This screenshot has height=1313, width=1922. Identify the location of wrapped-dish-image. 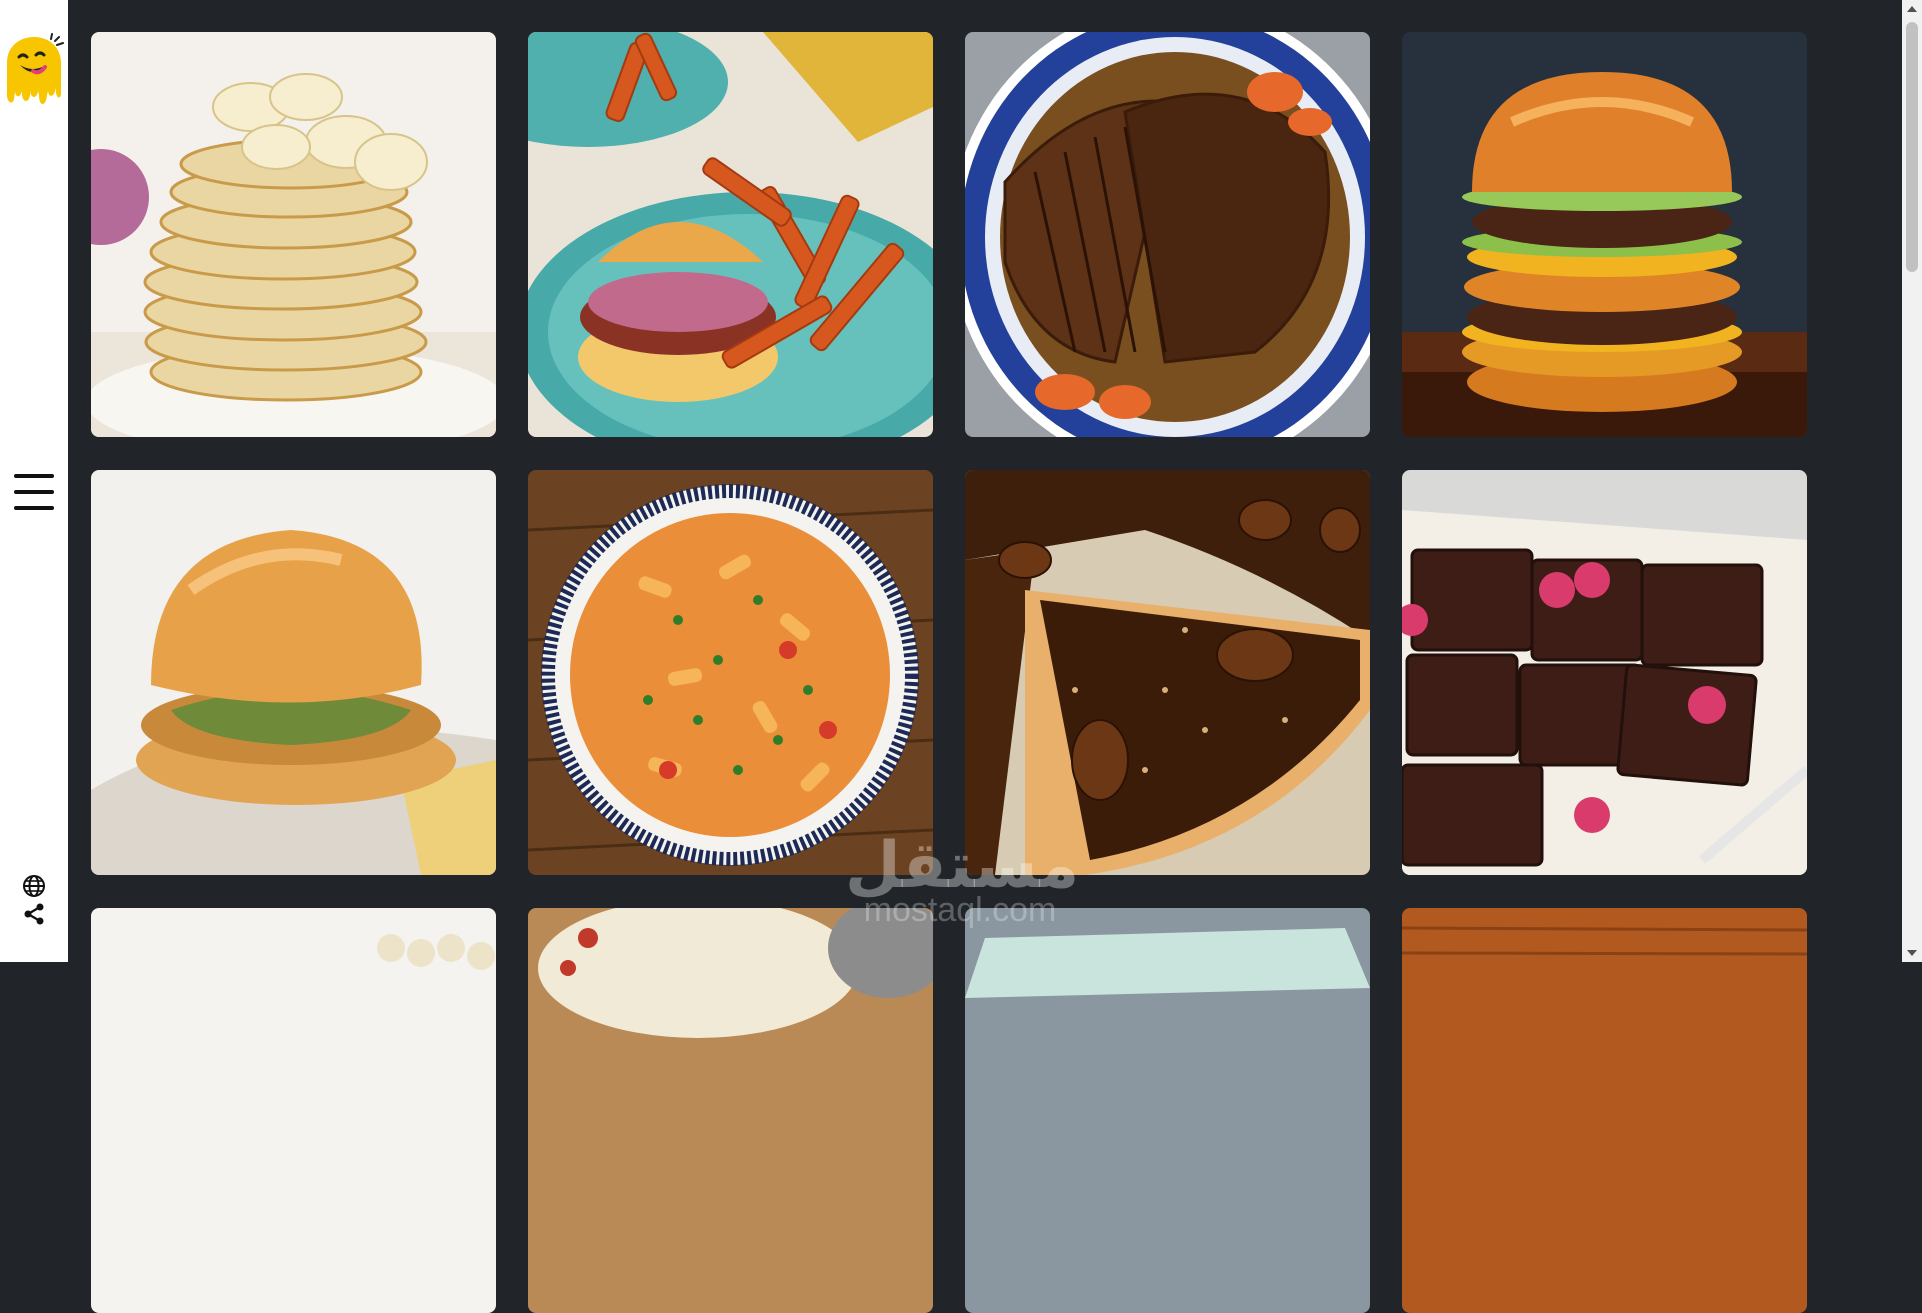
(1167, 1110).